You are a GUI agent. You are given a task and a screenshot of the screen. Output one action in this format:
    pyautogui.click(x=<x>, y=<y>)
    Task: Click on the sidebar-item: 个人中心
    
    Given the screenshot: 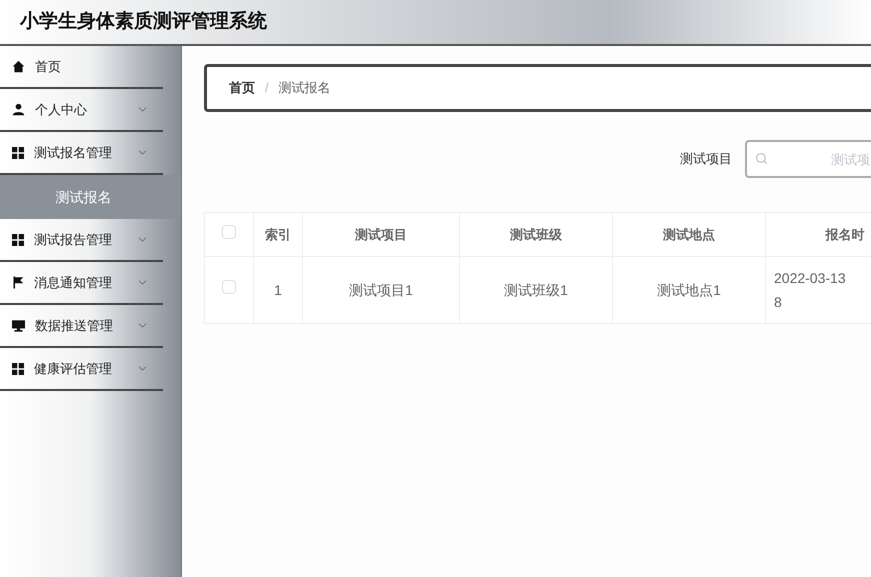 What is the action you would take?
    pyautogui.click(x=81, y=110)
    